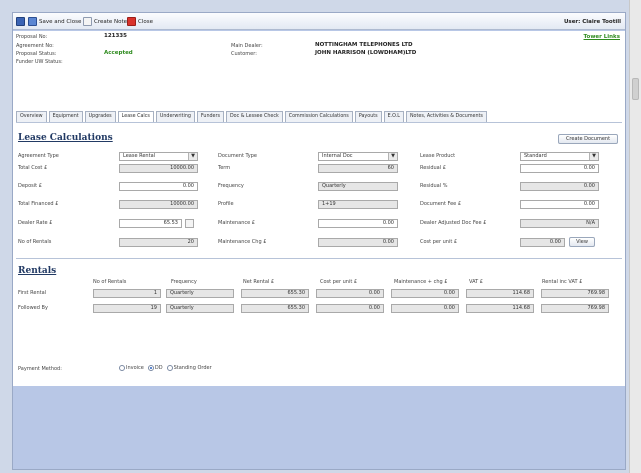 The width and height of the screenshot is (641, 473). Describe the element at coordinates (21, 21) in the screenshot. I see `save-icon-button` at that location.